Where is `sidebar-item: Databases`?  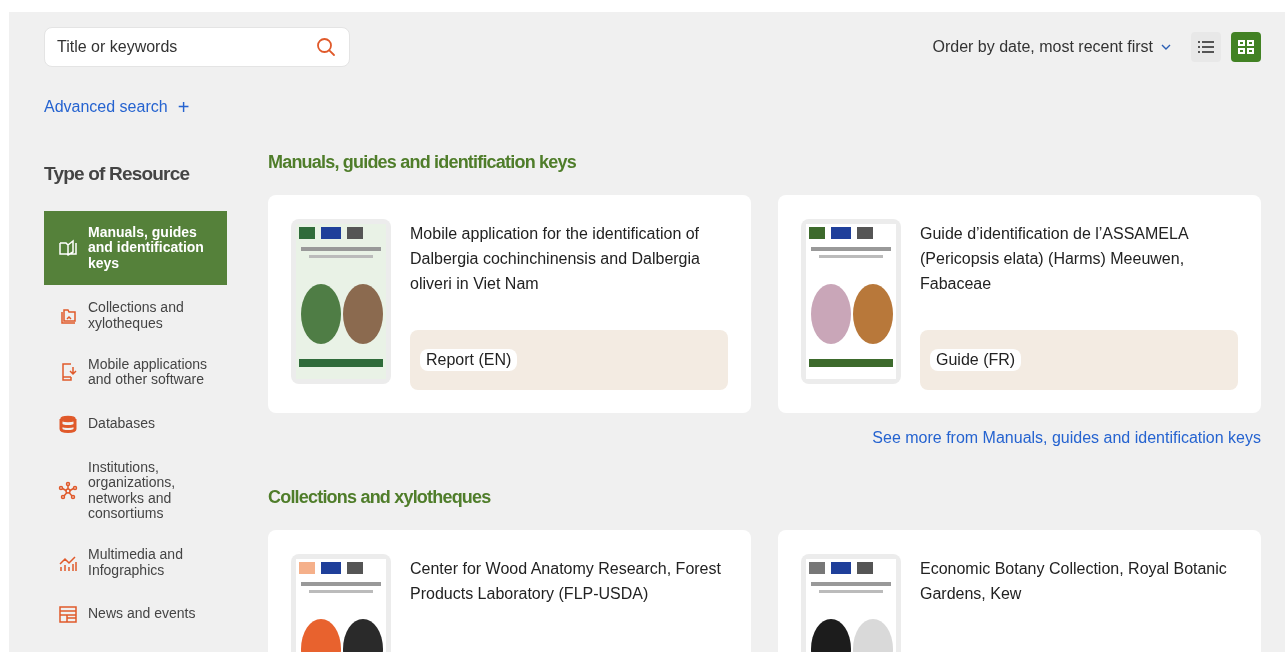 sidebar-item: Databases is located at coordinates (135, 423).